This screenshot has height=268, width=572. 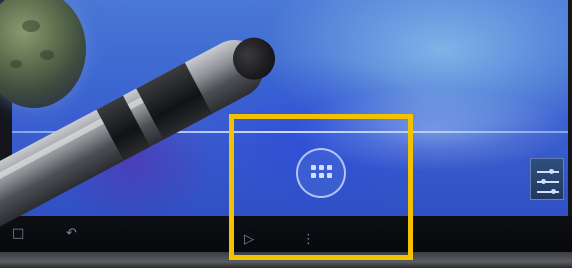 What do you see at coordinates (18, 233) in the screenshot?
I see `recent-apps-icon: □` at bounding box center [18, 233].